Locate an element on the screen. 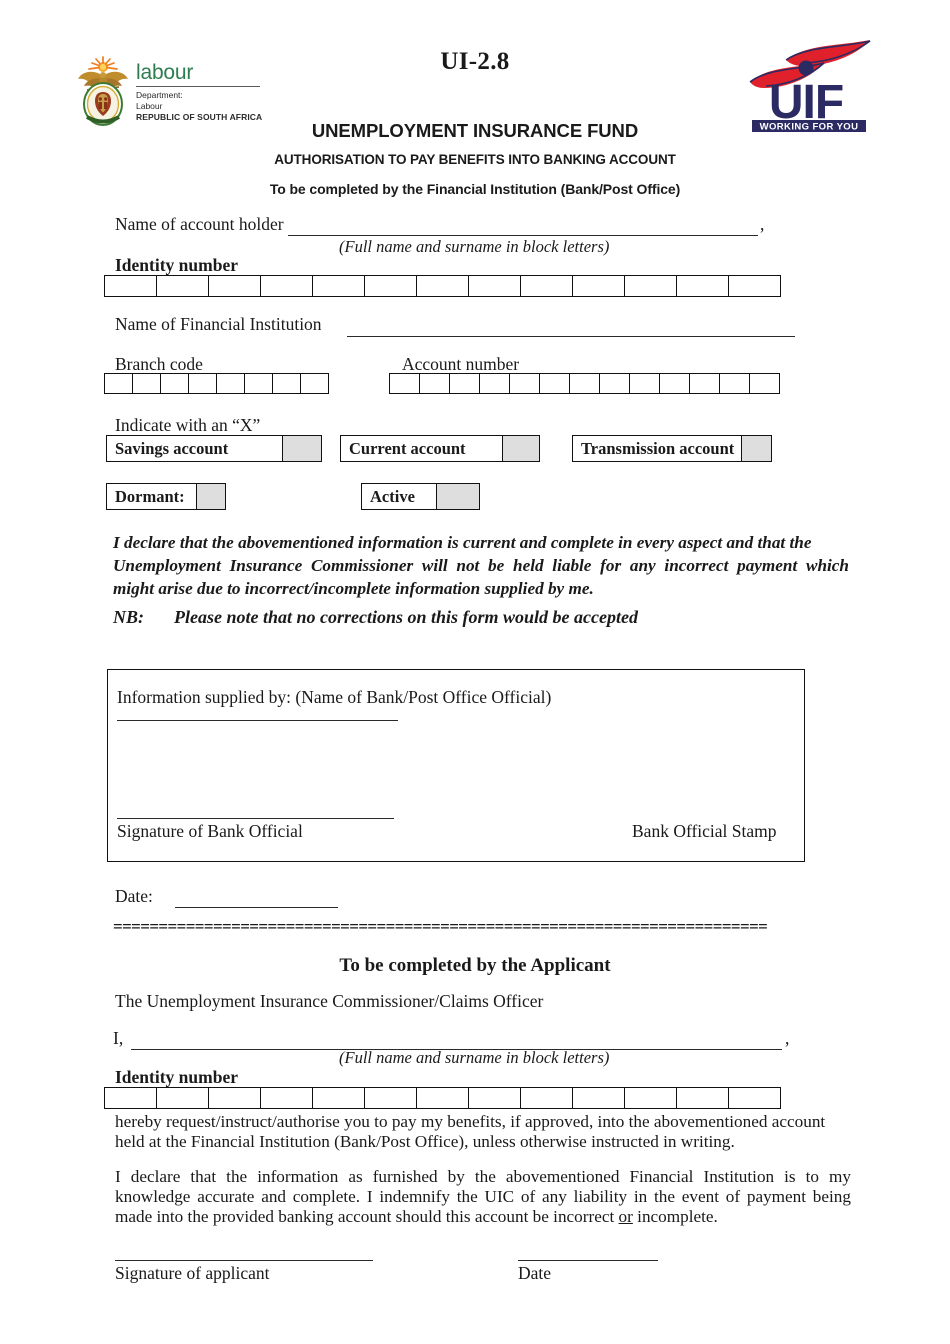  option-savings-account: Savings account is located at coordinates (214, 448).